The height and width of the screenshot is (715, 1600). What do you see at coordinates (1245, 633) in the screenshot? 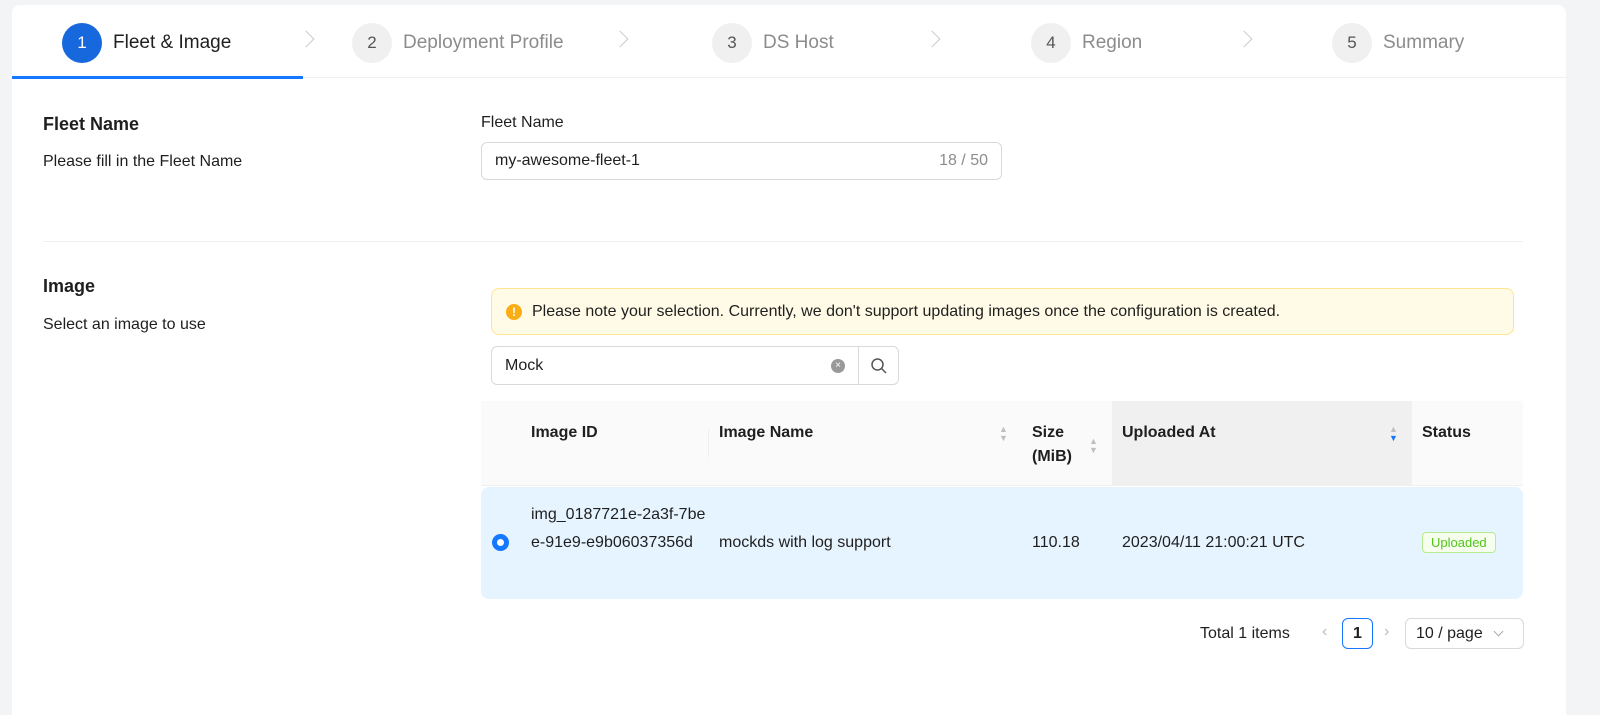
I see `pagination-total: Total 1 items` at bounding box center [1245, 633].